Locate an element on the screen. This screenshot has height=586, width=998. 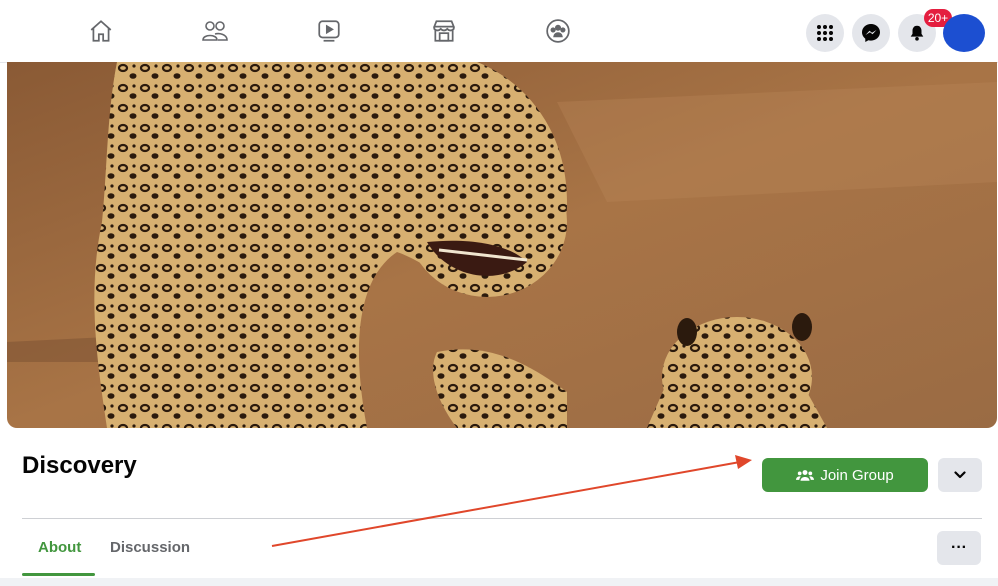
tab-about: About is located at coordinates (59, 547).